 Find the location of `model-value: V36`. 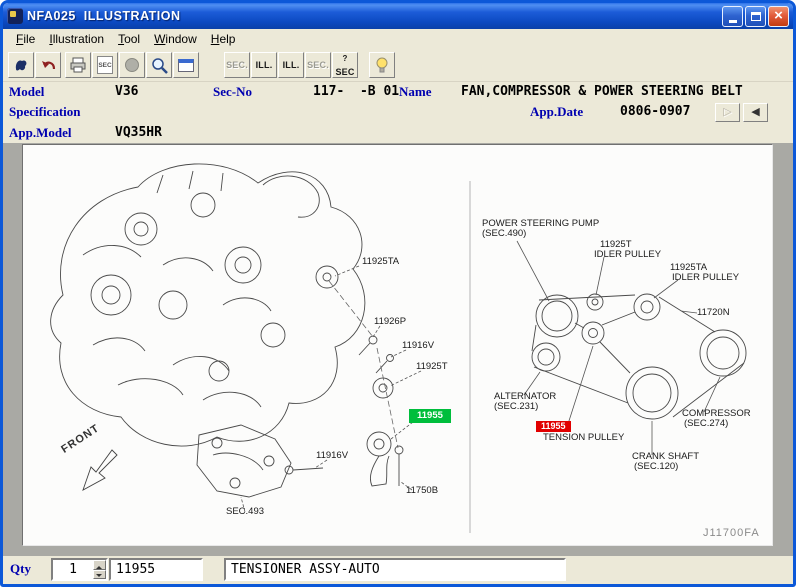

model-value: V36 is located at coordinates (127, 91).